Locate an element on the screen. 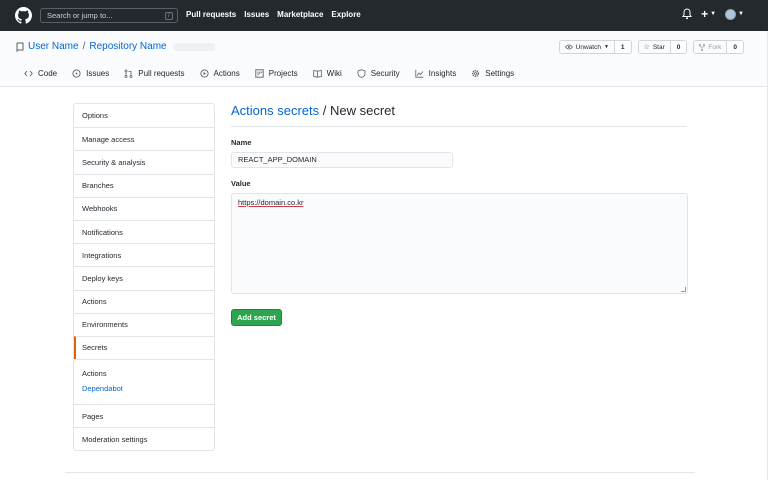 This screenshot has width=768, height=480. book-icon is located at coordinates (317, 74).